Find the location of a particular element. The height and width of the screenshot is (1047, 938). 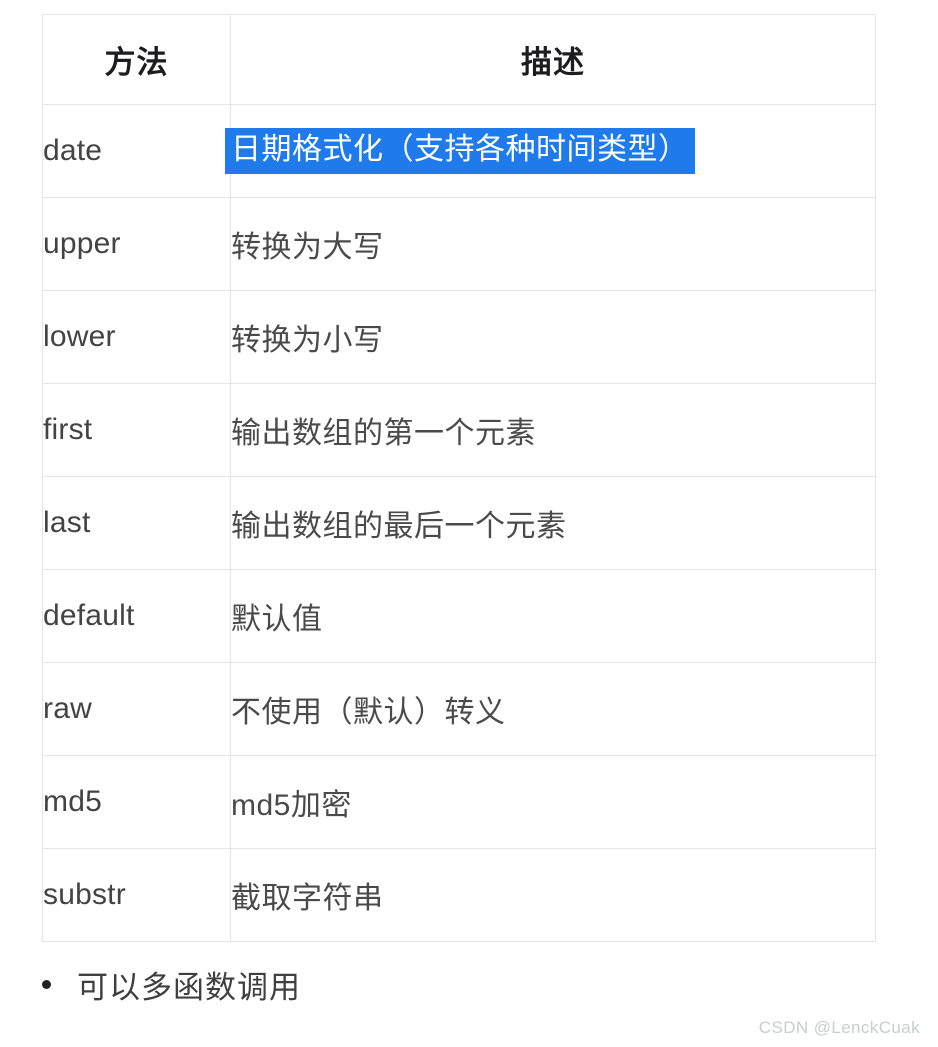

table-row: upper 转换为大写 is located at coordinates (459, 244).